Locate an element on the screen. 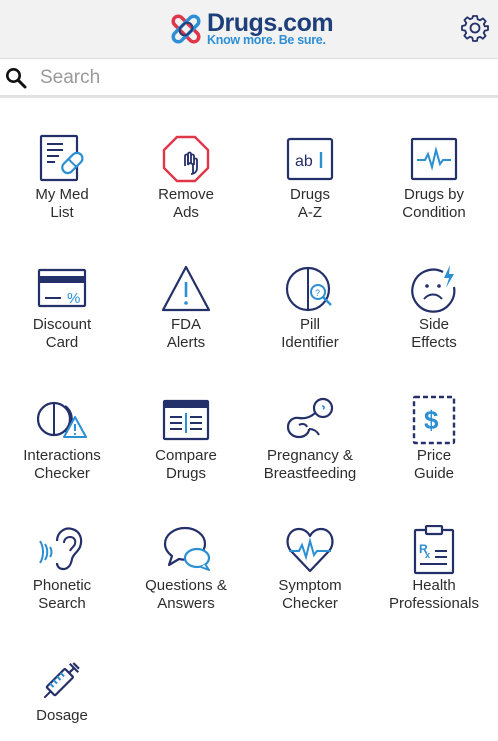 This screenshot has height=741, width=498. tile-pregnancy-breastfeeding: Pregnancy & Breastfeeding is located at coordinates (310, 421).